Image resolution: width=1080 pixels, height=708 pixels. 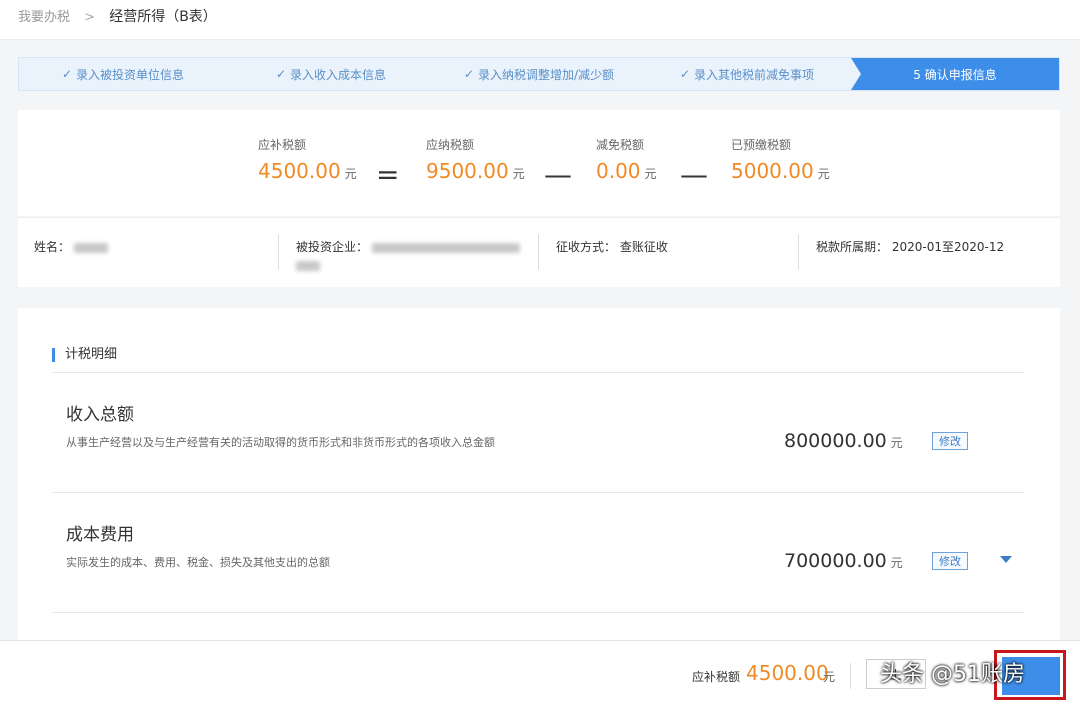 What do you see at coordinates (952, 674) in the screenshot?
I see `watermark: 头条 @51账房` at bounding box center [952, 674].